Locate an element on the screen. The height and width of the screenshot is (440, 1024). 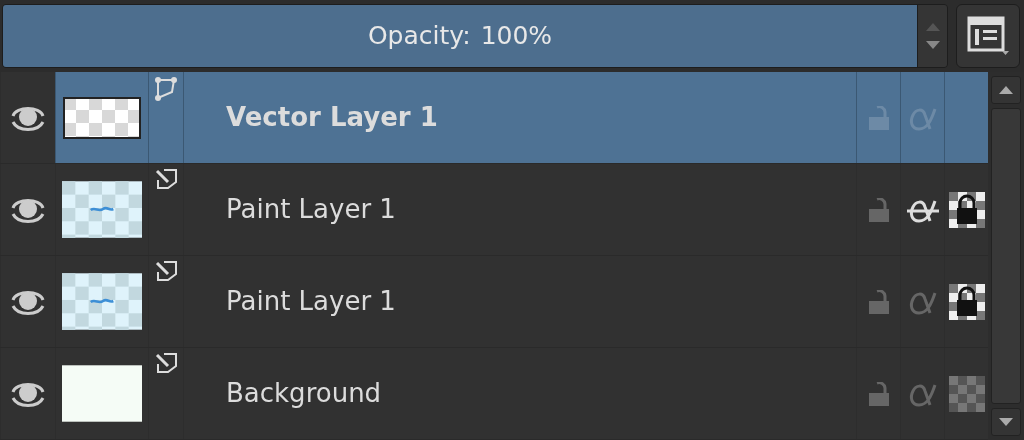
up-arrow-icon is located at coordinates (1006, 90).